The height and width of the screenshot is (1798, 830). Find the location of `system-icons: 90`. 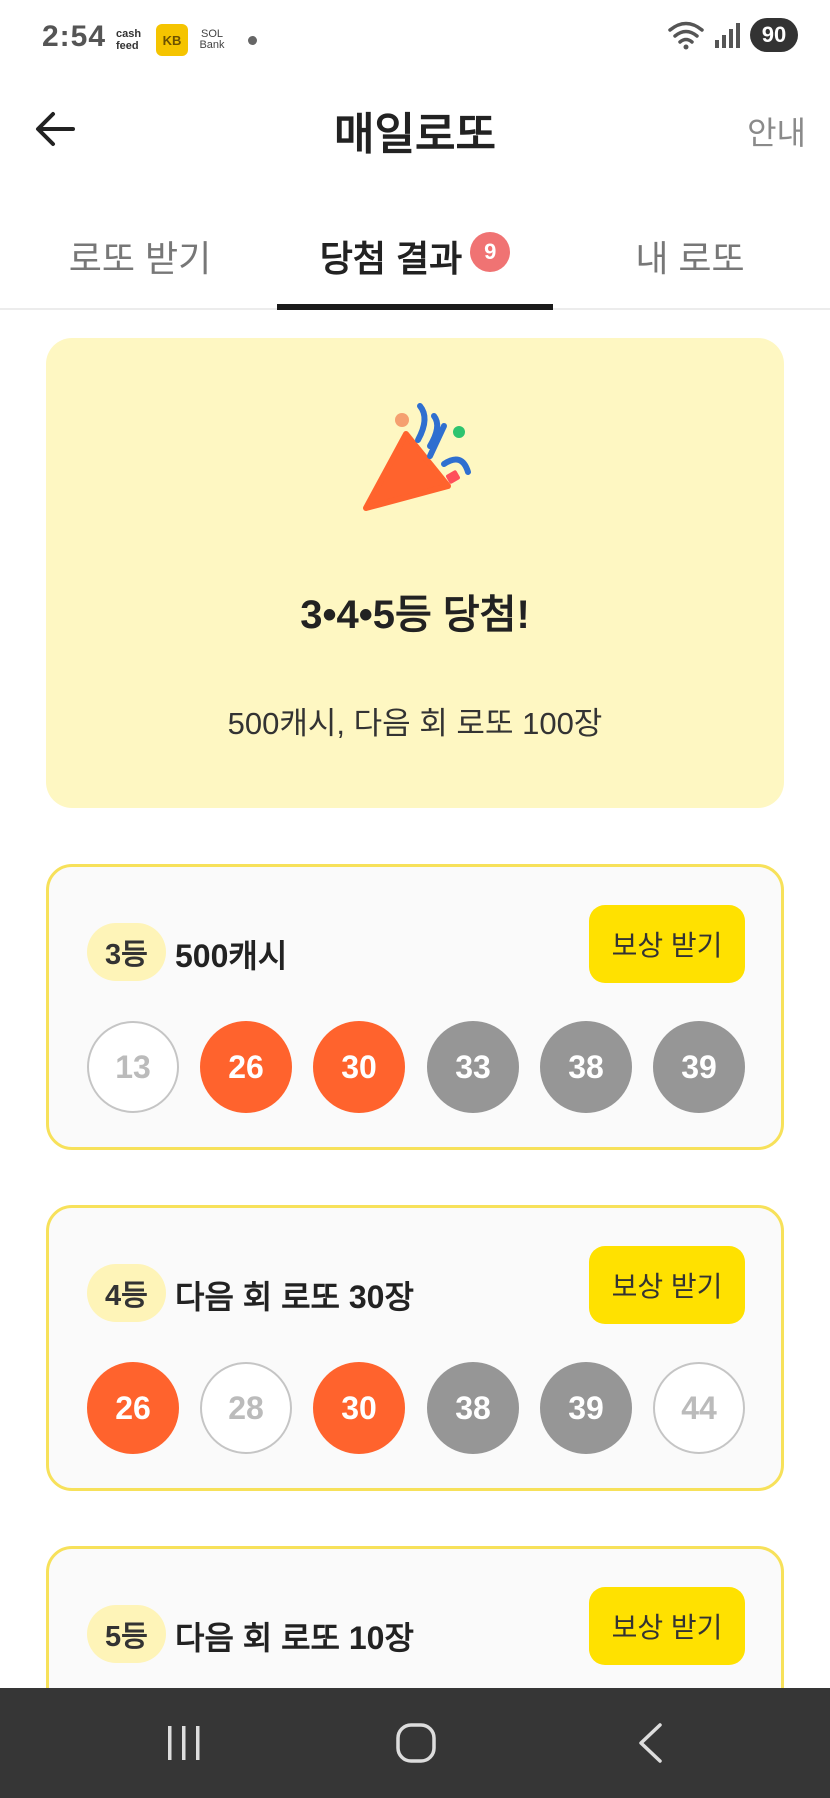

system-icons: 90 is located at coordinates (733, 35).